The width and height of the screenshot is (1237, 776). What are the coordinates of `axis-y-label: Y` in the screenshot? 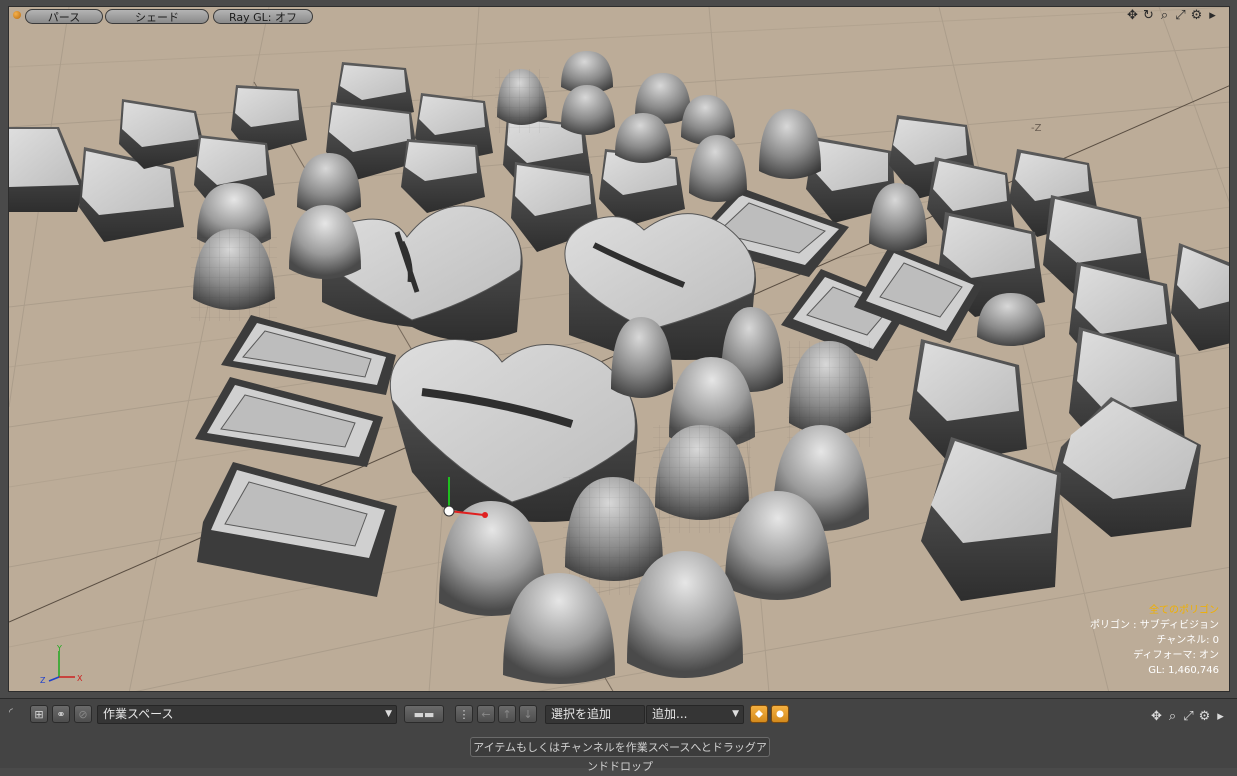 It's located at (59, 648).